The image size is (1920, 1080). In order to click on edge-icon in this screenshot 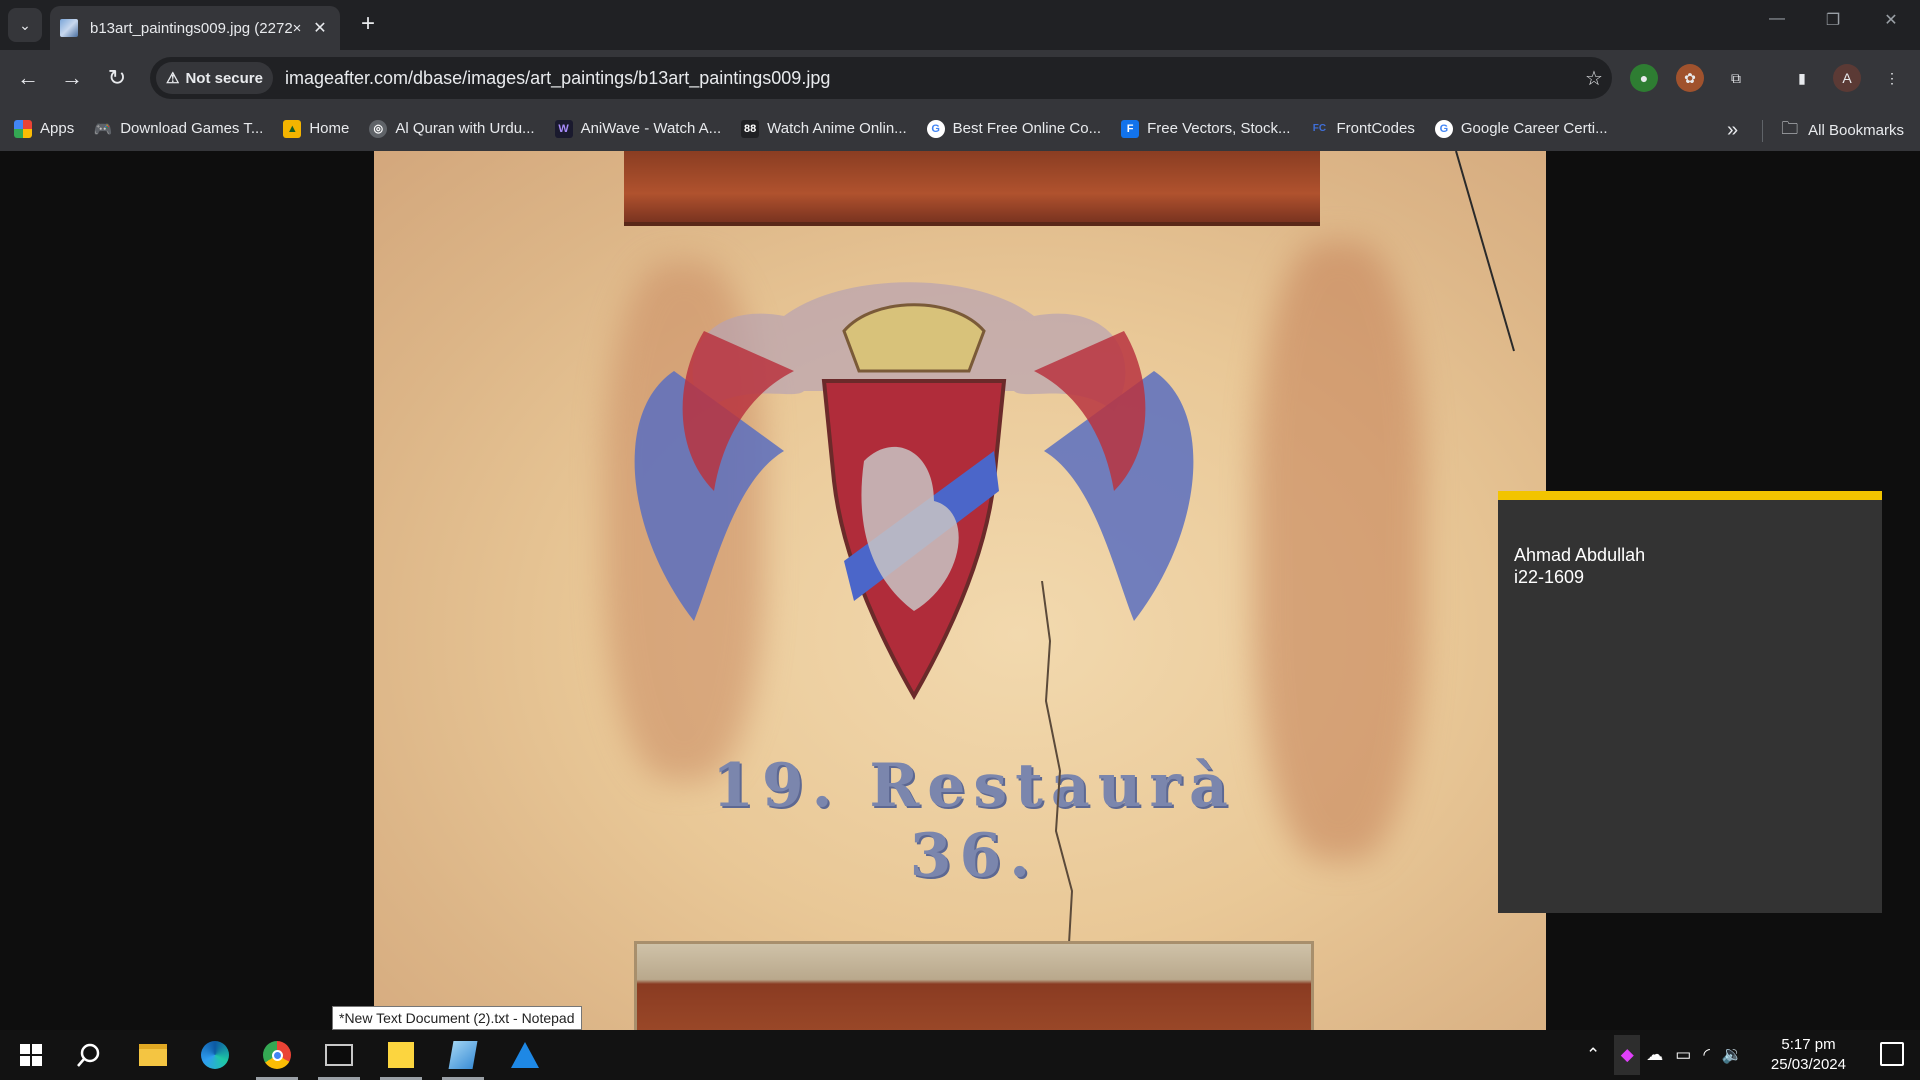, I will do `click(215, 1055)`.